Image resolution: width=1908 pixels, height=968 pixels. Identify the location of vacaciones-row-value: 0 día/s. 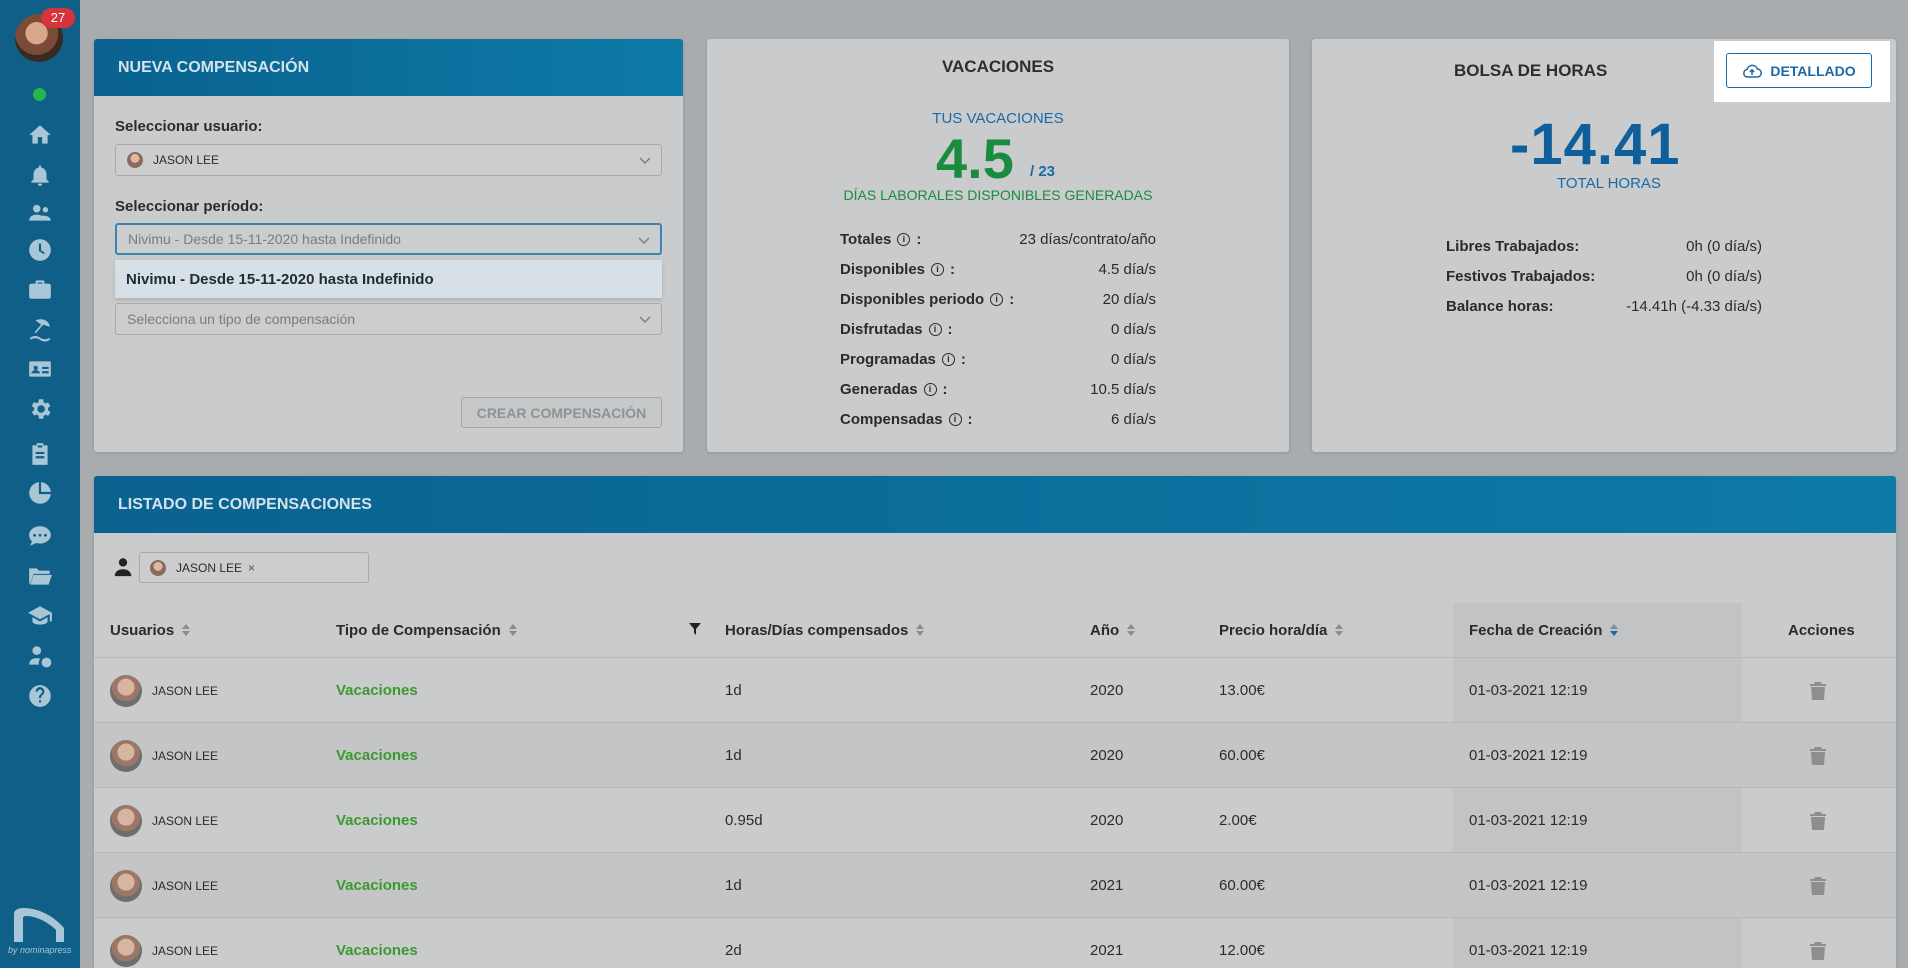
(1133, 359).